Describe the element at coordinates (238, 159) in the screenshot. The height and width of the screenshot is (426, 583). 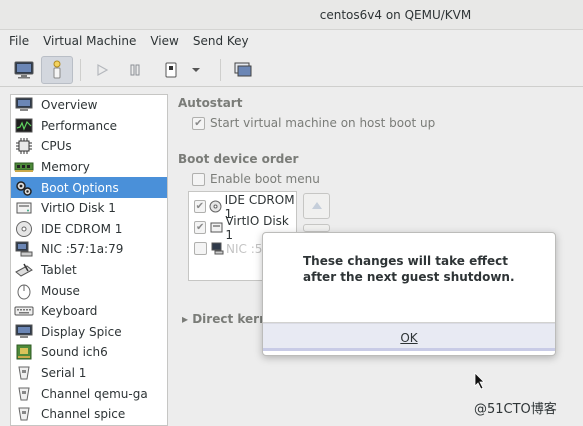
I see `boot-order-title: Boot device order` at that location.